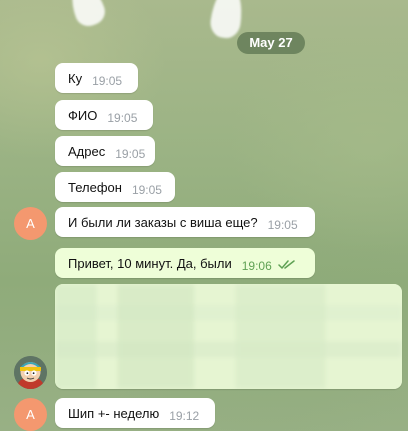 The height and width of the screenshot is (431, 408). I want to click on message-text: И были ли заказы с виша еще?, so click(163, 222).